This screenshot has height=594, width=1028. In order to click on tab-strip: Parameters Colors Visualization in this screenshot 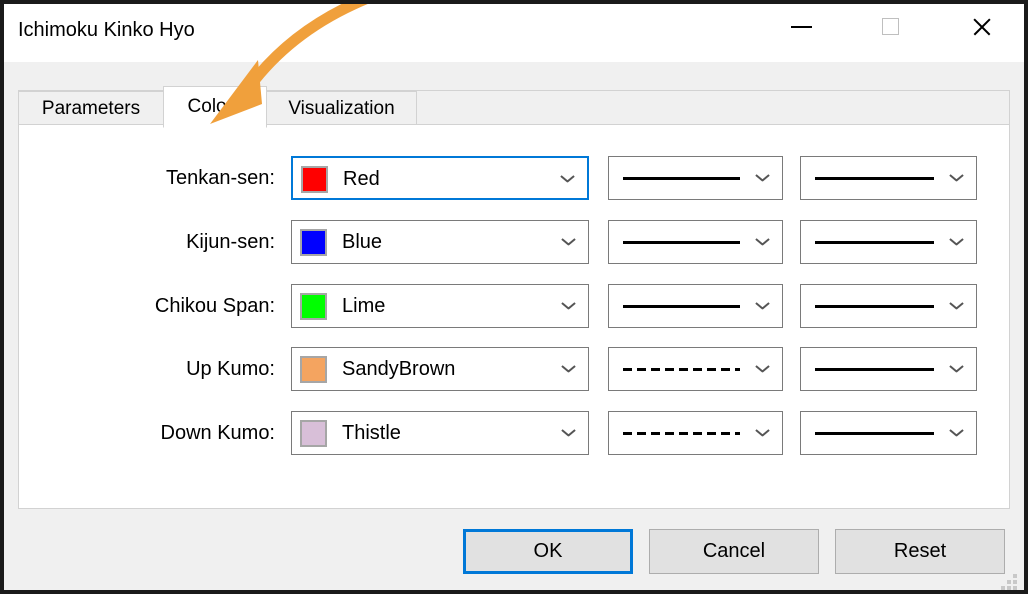, I will do `click(514, 107)`.